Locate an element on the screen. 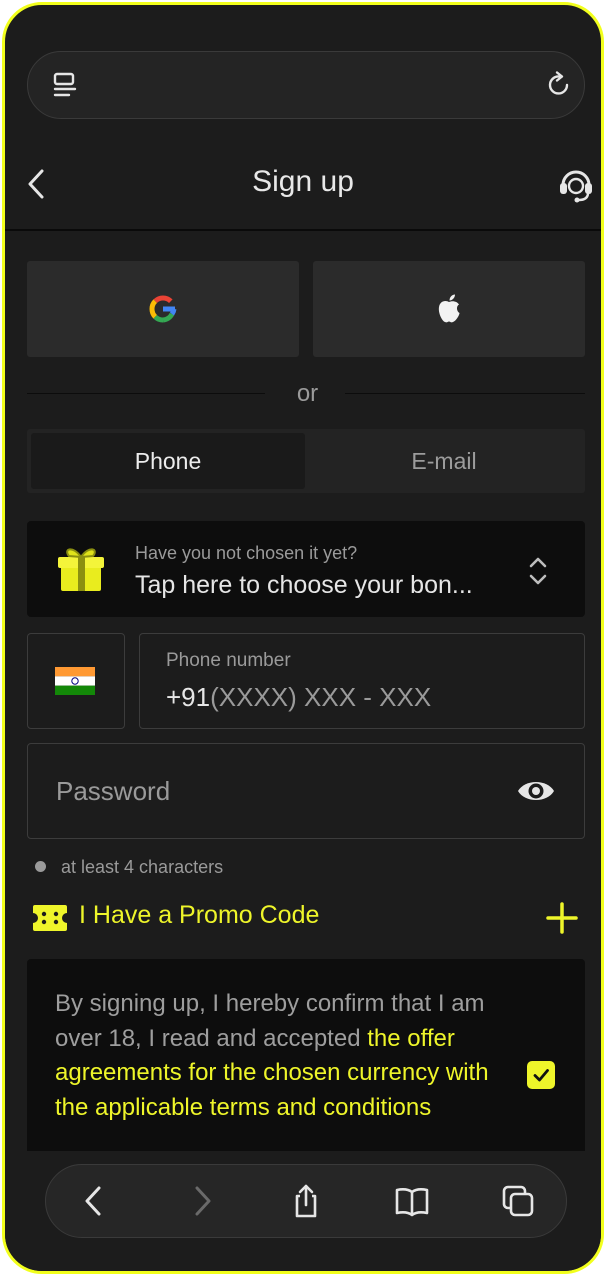  apple-icon is located at coordinates (449, 308).